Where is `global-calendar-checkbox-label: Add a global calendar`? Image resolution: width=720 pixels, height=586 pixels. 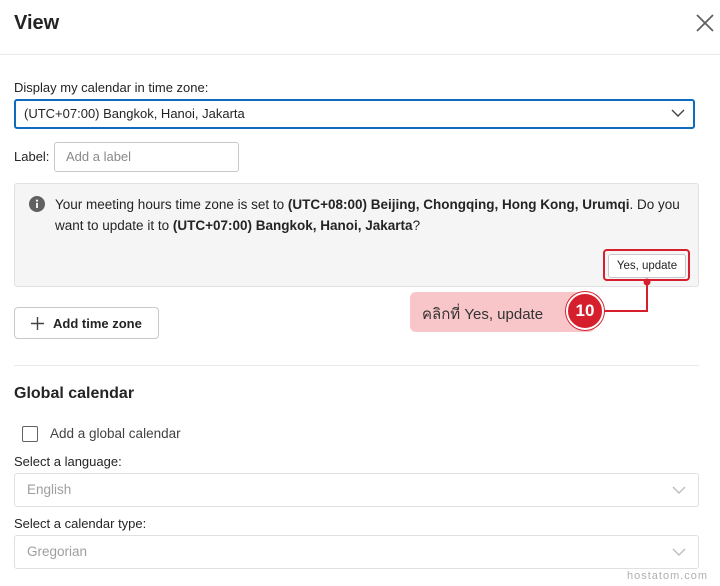
global-calendar-checkbox-label: Add a global calendar is located at coordinates (115, 433).